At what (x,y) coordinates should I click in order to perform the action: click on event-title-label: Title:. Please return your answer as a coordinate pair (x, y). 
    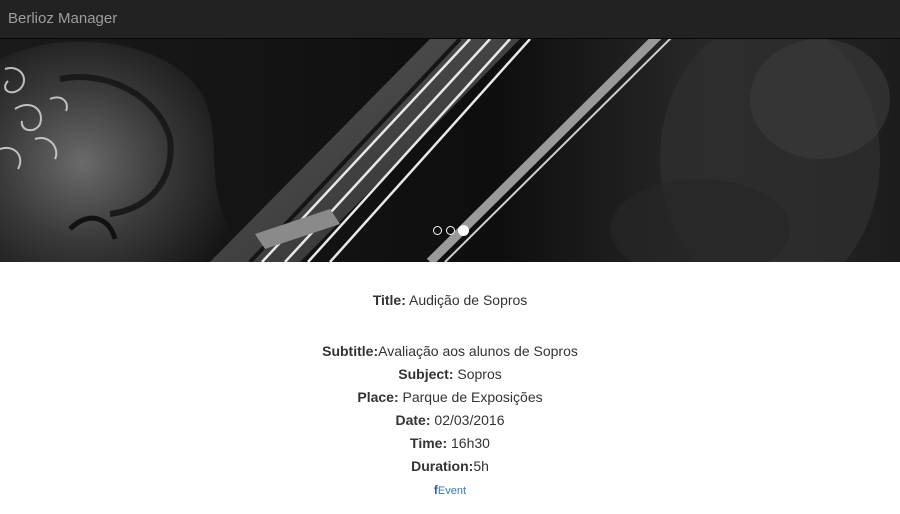
    Looking at the image, I should click on (389, 300).